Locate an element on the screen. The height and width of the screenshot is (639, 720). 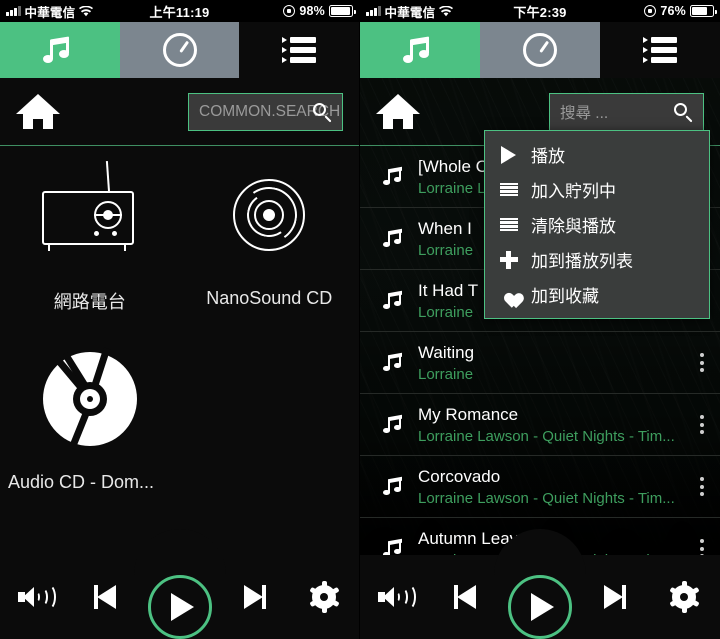
table-row: Waiting Lorraine is located at coordinates (540, 363).